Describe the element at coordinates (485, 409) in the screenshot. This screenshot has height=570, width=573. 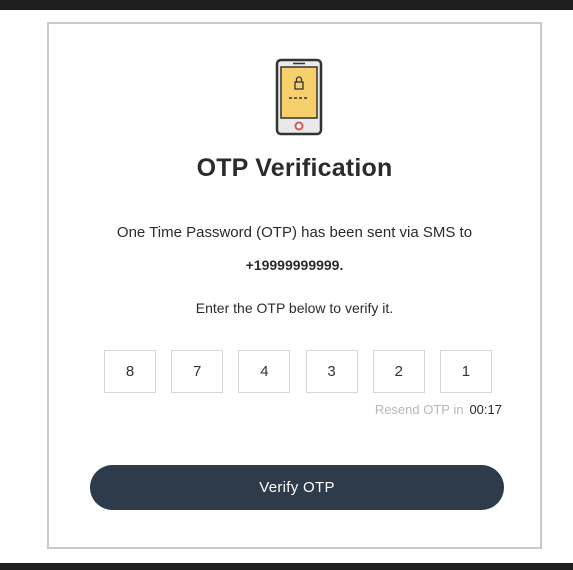
I see `resend-countdown-timer: 00:17` at that location.